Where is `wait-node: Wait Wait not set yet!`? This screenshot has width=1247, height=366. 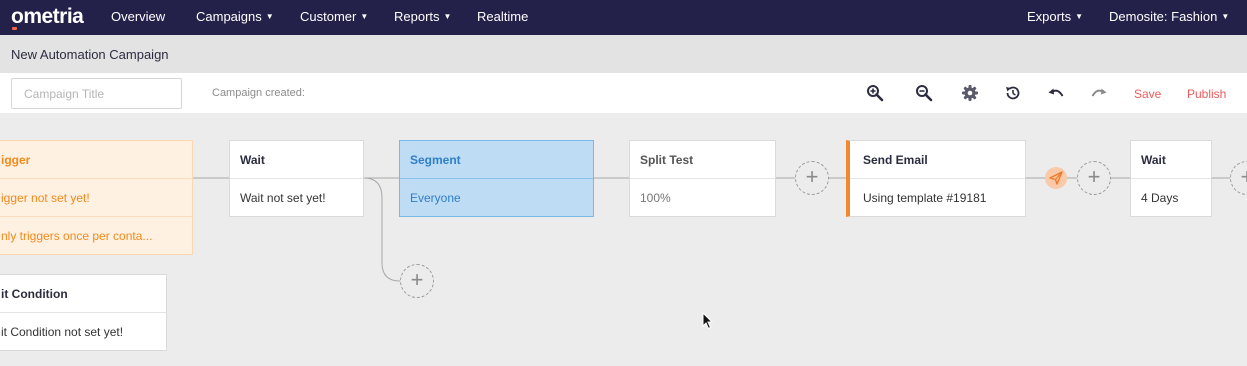 wait-node: Wait Wait not set yet! is located at coordinates (296, 178).